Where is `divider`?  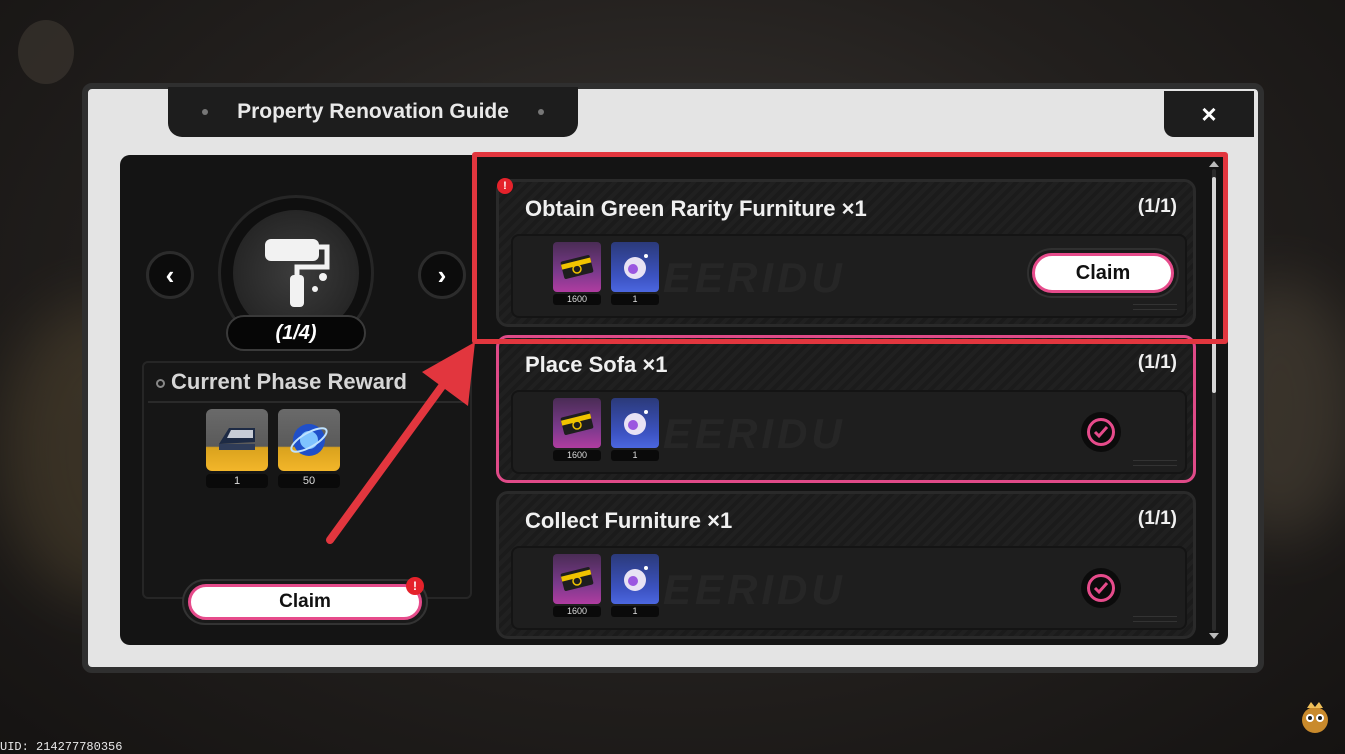
divider is located at coordinates (307, 402).